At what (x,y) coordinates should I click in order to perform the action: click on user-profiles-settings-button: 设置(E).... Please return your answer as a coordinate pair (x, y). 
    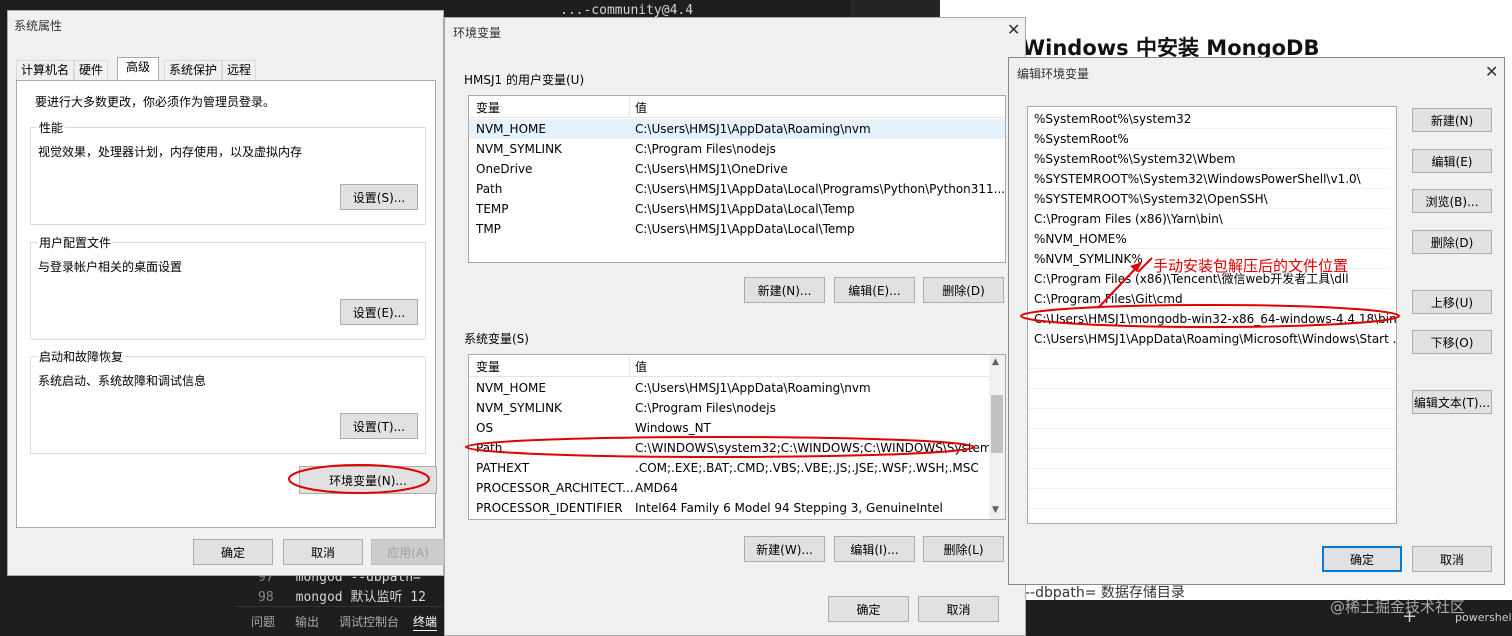
    Looking at the image, I should click on (379, 312).